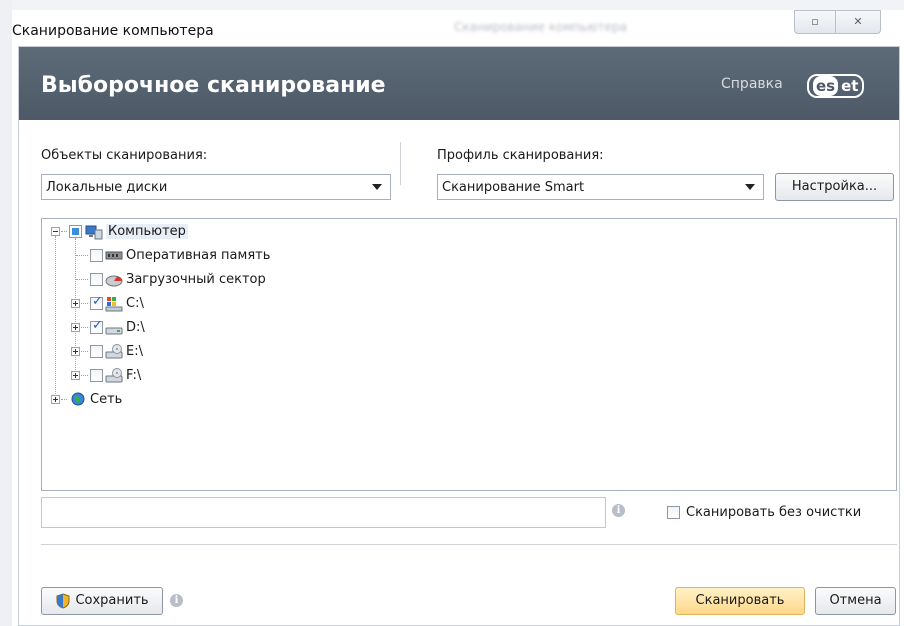  I want to click on root-checkbox, so click(75, 231).